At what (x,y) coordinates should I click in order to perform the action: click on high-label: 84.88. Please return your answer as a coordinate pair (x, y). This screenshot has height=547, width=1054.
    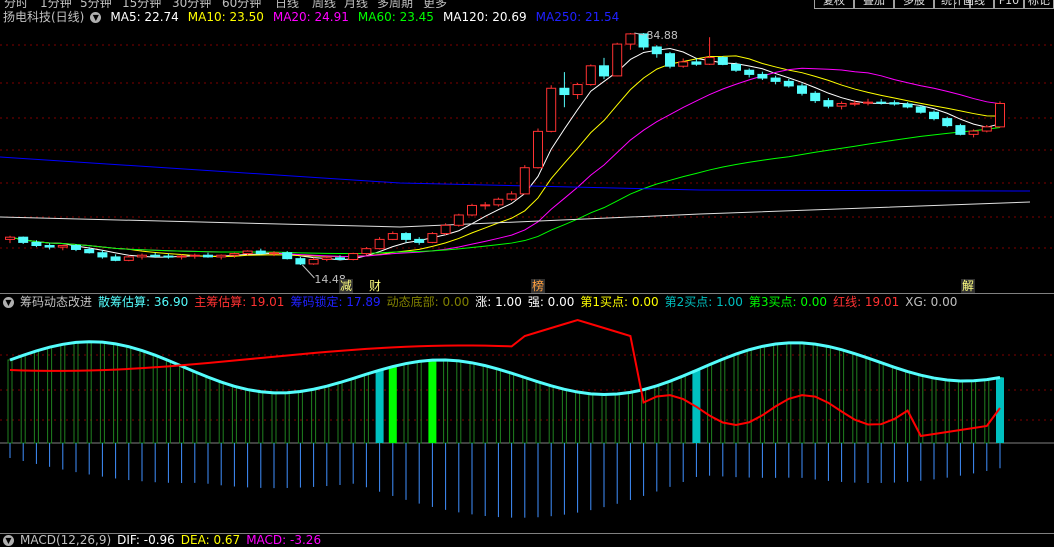
    Looking at the image, I should click on (662, 35).